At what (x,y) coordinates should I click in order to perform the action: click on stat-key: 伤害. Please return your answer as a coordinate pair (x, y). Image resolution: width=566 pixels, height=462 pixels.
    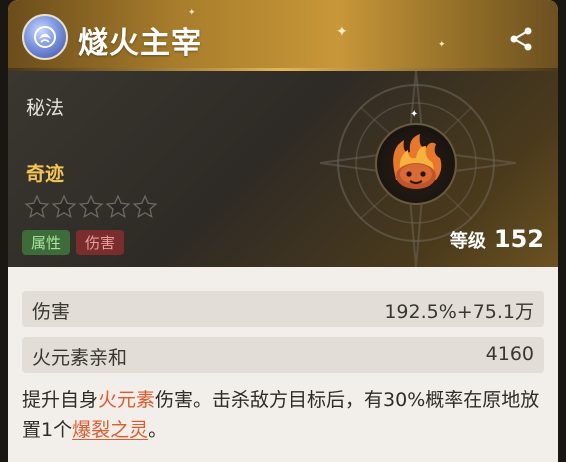
    Looking at the image, I should click on (51, 312).